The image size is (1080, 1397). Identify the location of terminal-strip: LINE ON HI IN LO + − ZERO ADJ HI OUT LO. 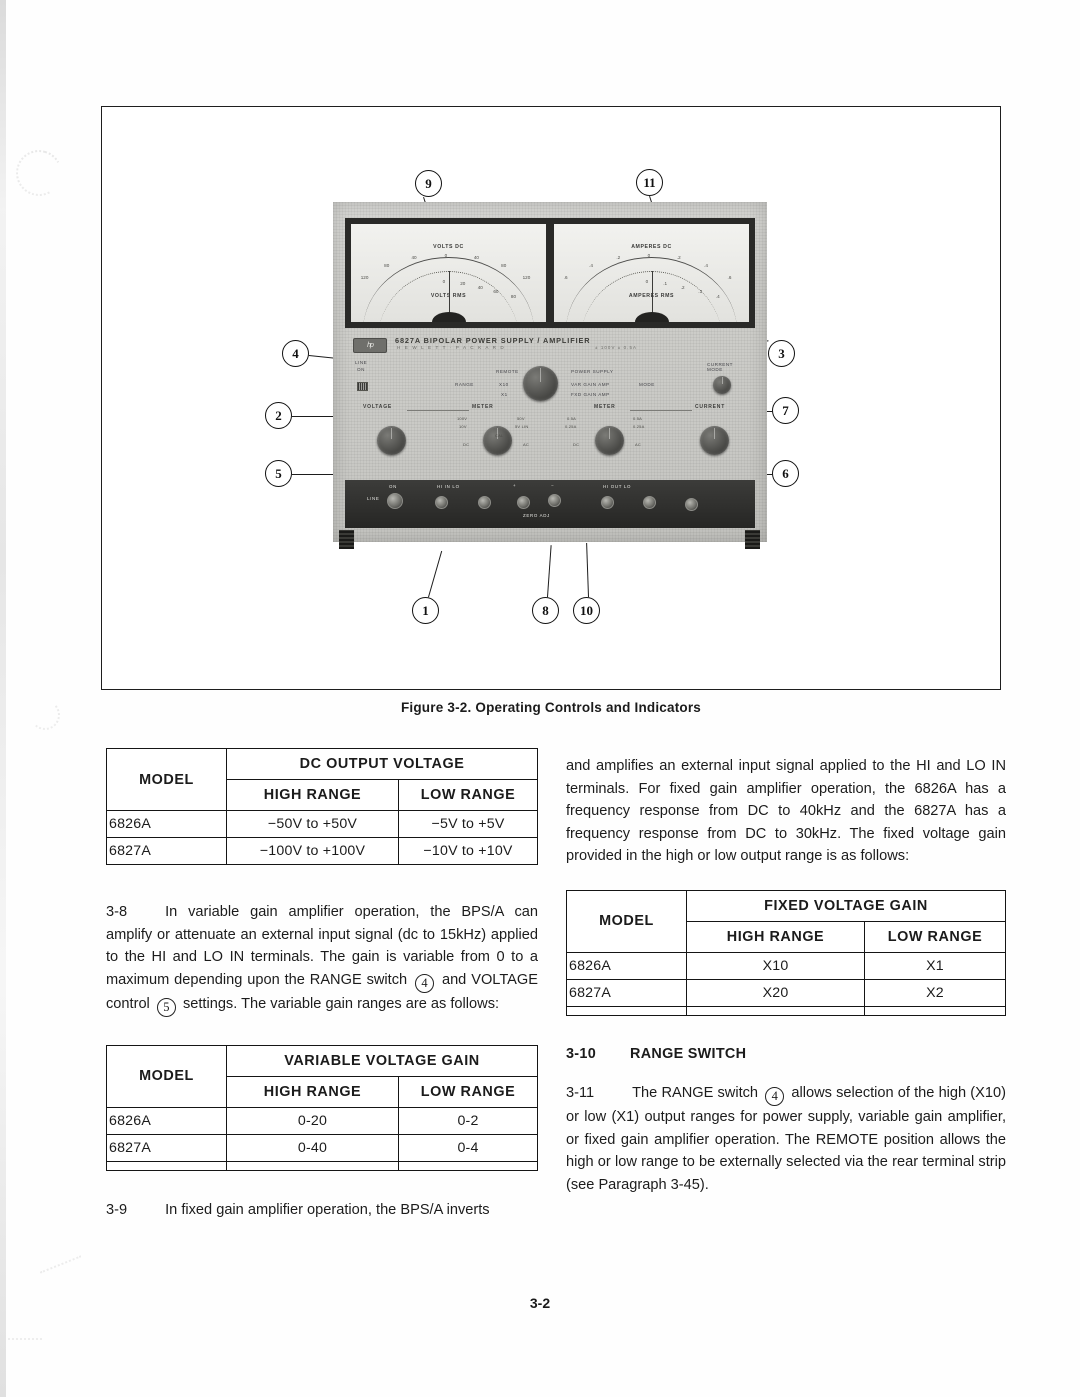
(550, 504).